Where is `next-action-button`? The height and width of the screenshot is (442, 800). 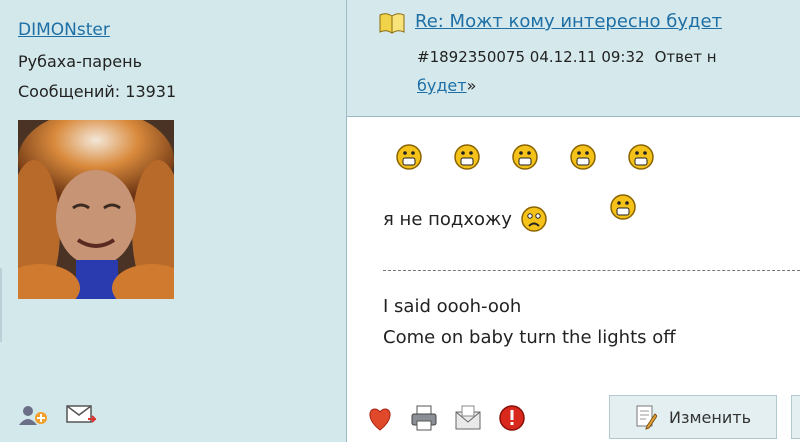 next-action-button is located at coordinates (795, 417).